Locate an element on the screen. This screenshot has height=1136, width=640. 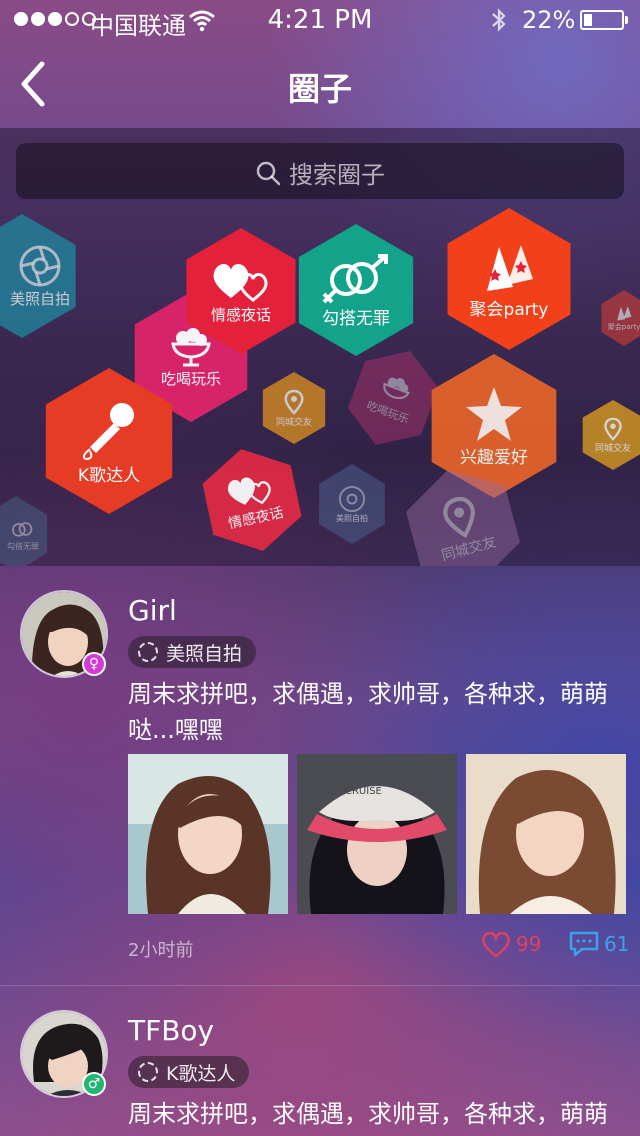
search-input: 搜索圈子 is located at coordinates (320, 171).